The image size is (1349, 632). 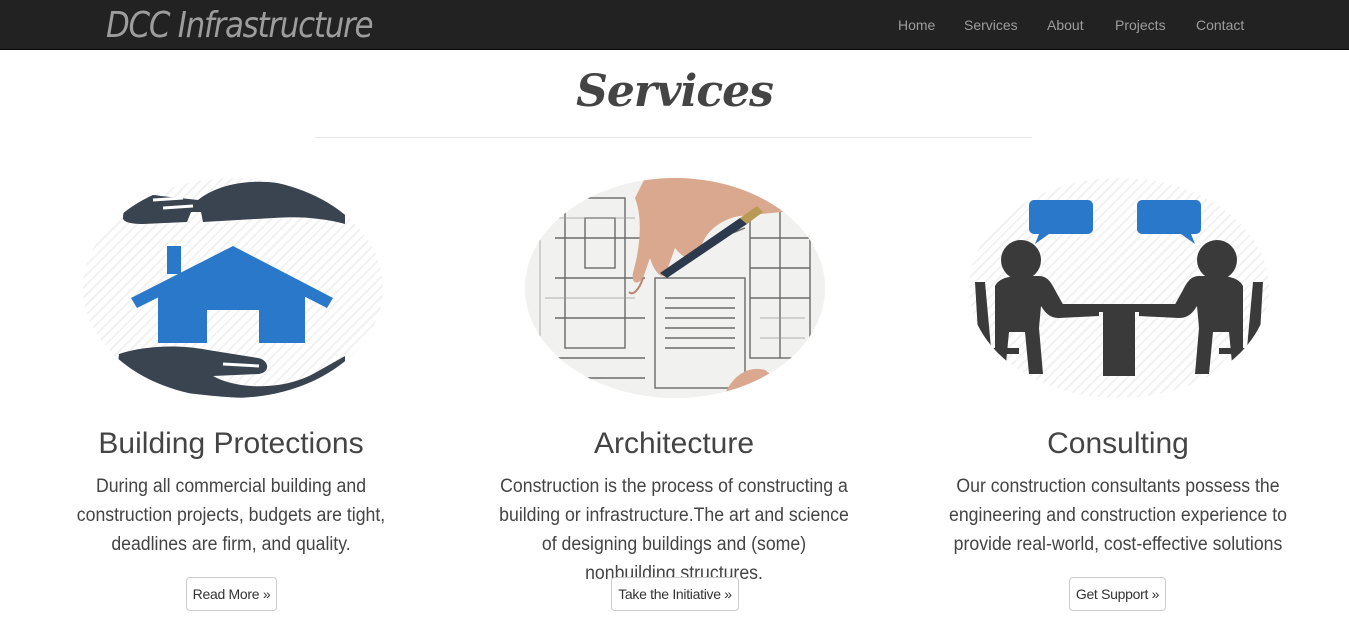 What do you see at coordinates (674, 443) in the screenshot?
I see `service-title: Architecture` at bounding box center [674, 443].